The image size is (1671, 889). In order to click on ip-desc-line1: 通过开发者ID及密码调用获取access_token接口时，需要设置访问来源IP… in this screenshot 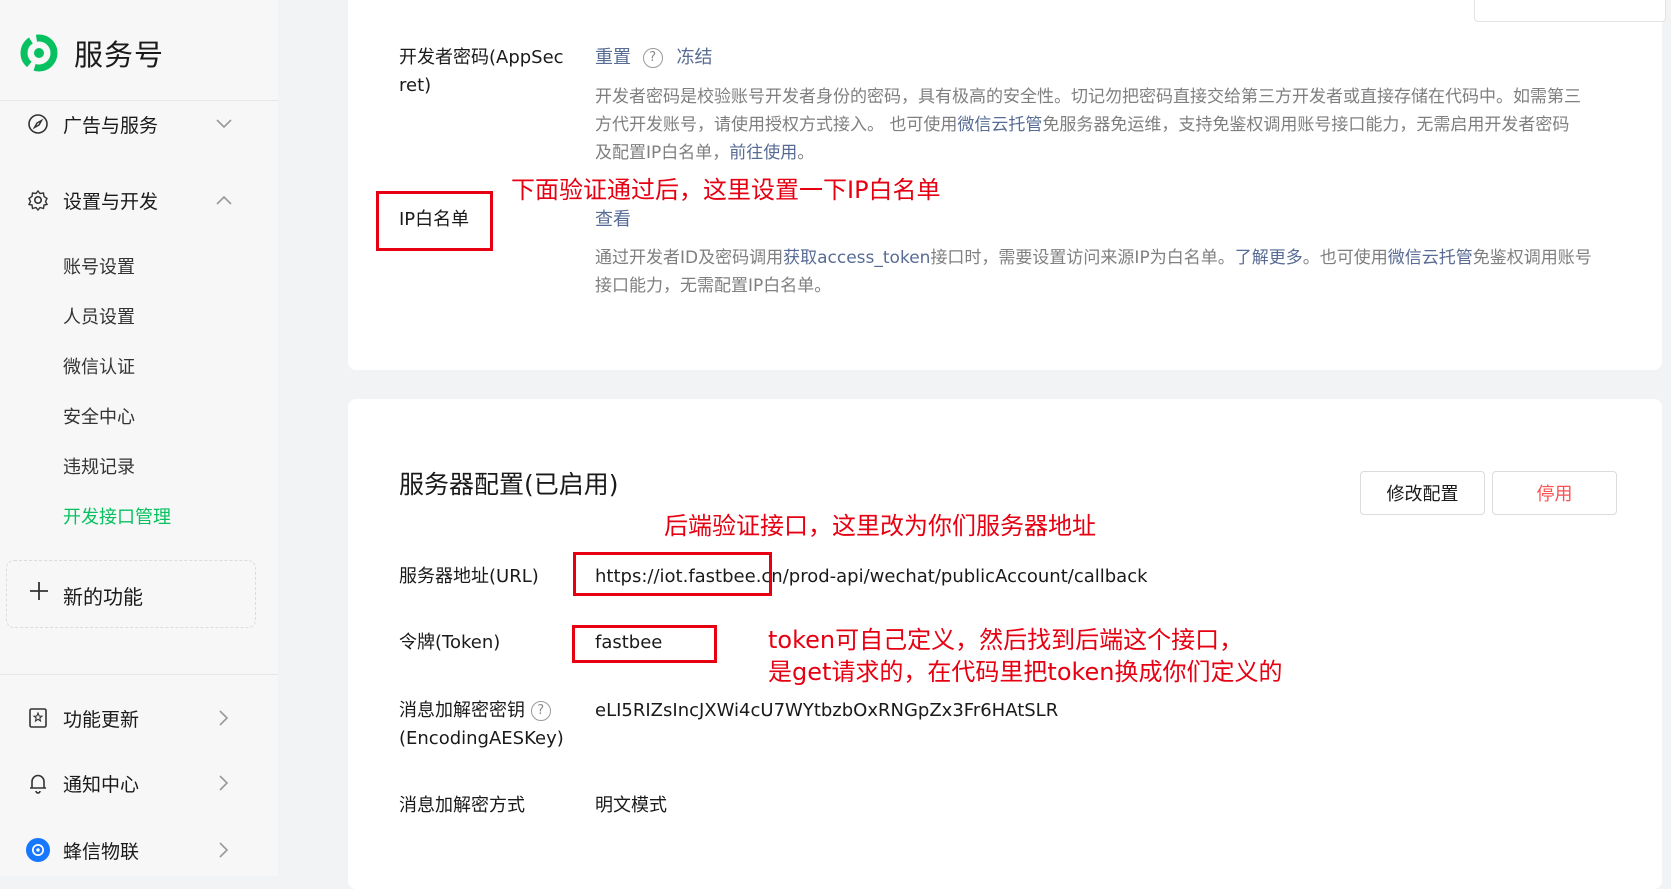, I will do `click(1110, 258)`.